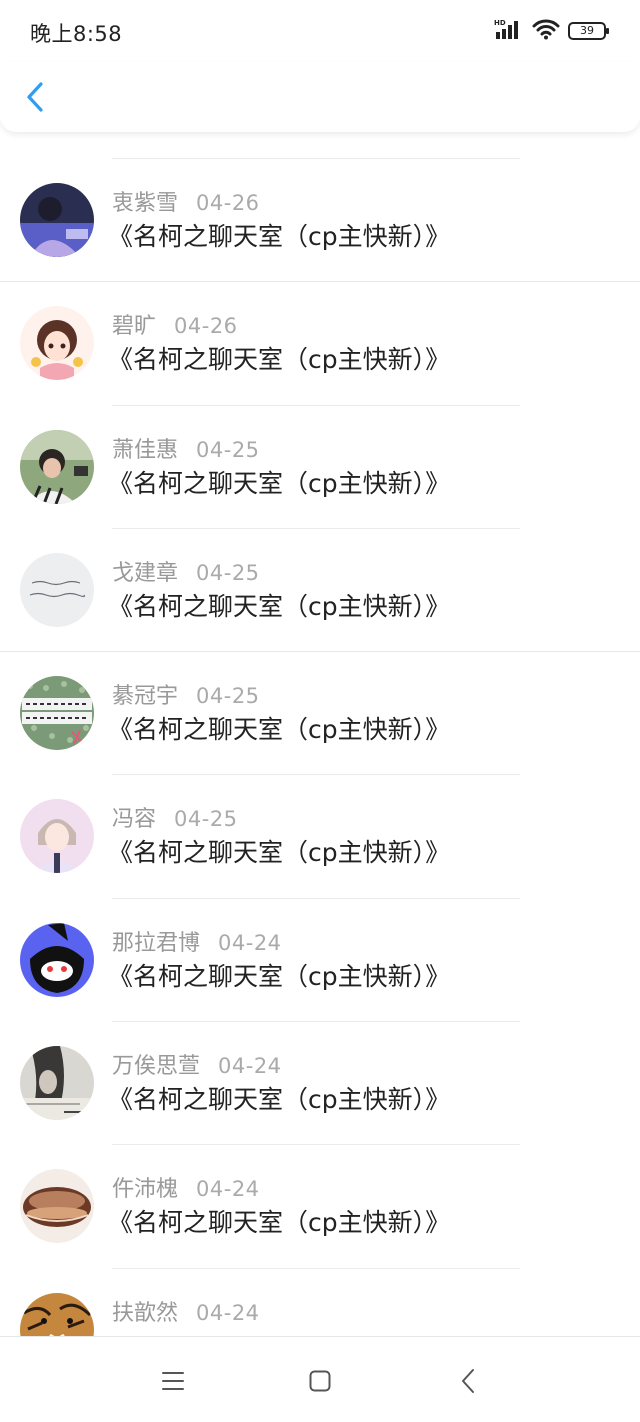 The image size is (640, 1422). I want to click on status-icons: HD 39, so click(552, 31).